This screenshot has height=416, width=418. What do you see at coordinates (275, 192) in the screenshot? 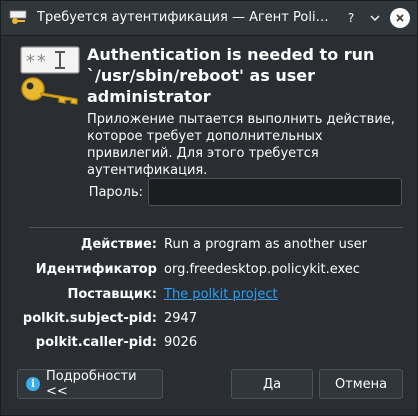
I see `password-field` at bounding box center [275, 192].